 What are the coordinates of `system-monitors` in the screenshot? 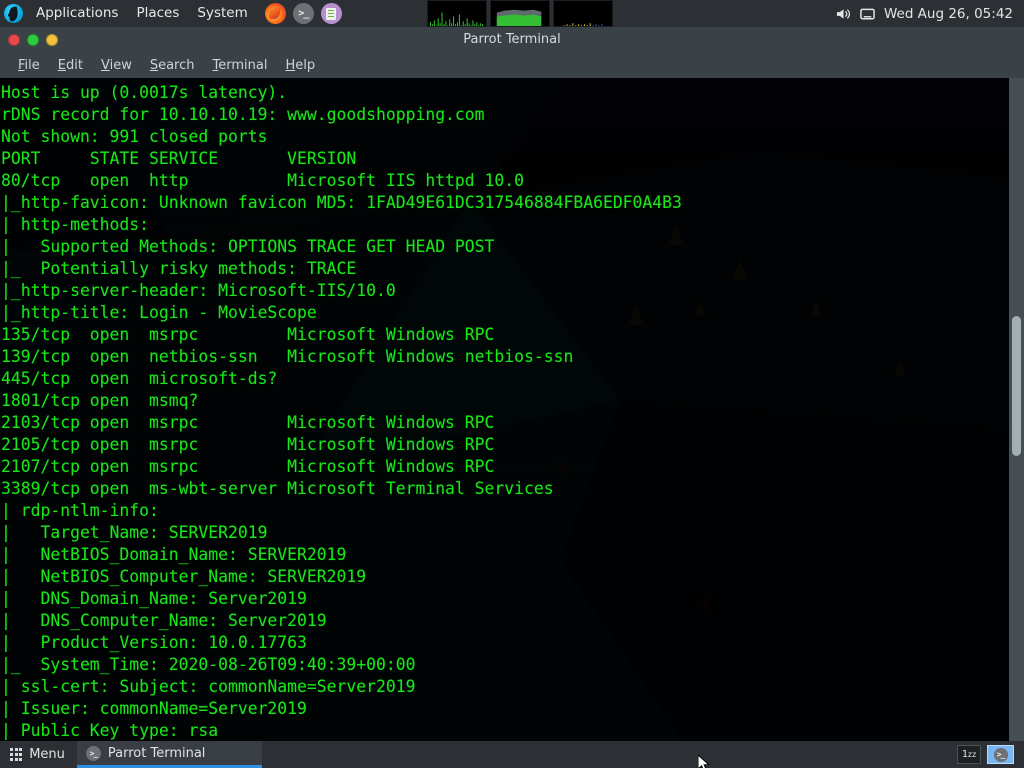 It's located at (520, 13).